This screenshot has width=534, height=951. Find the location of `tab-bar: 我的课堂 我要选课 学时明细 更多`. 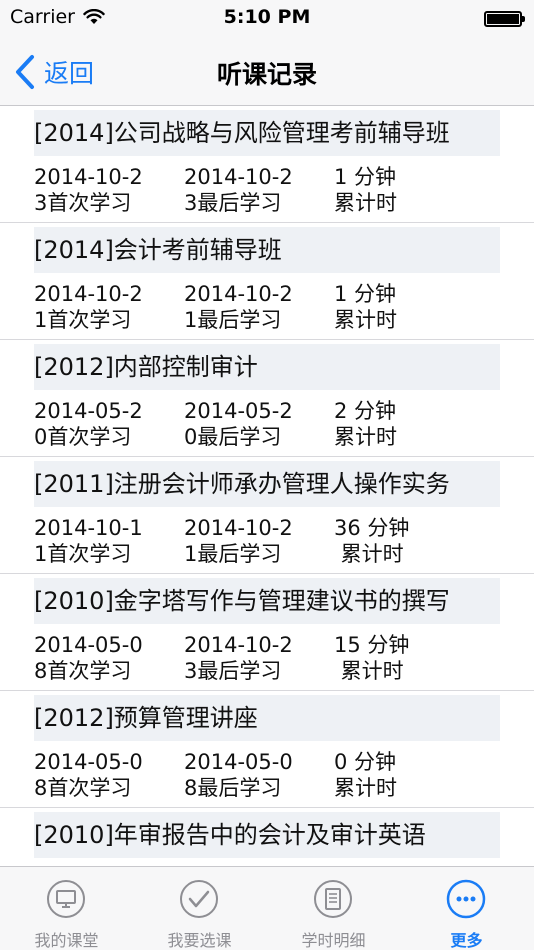

tab-bar: 我的课堂 我要选课 学时明细 更多 is located at coordinates (267, 908).